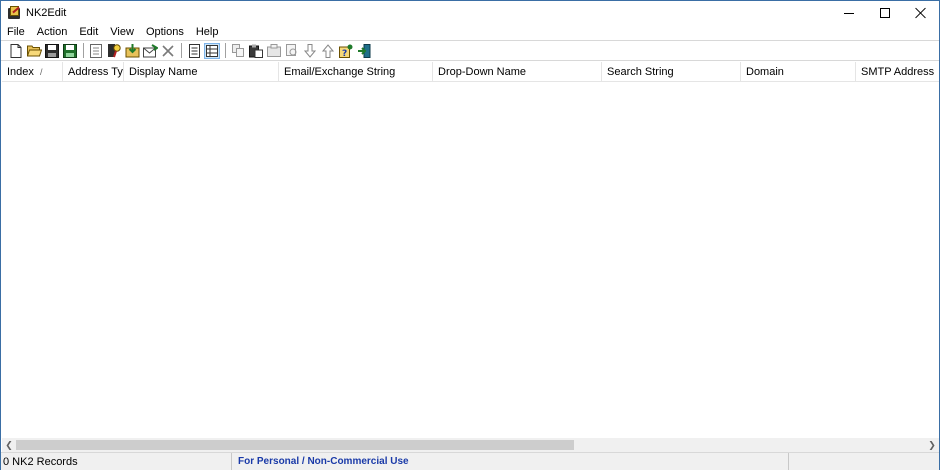  I want to click on save-as-icon, so click(70, 50).